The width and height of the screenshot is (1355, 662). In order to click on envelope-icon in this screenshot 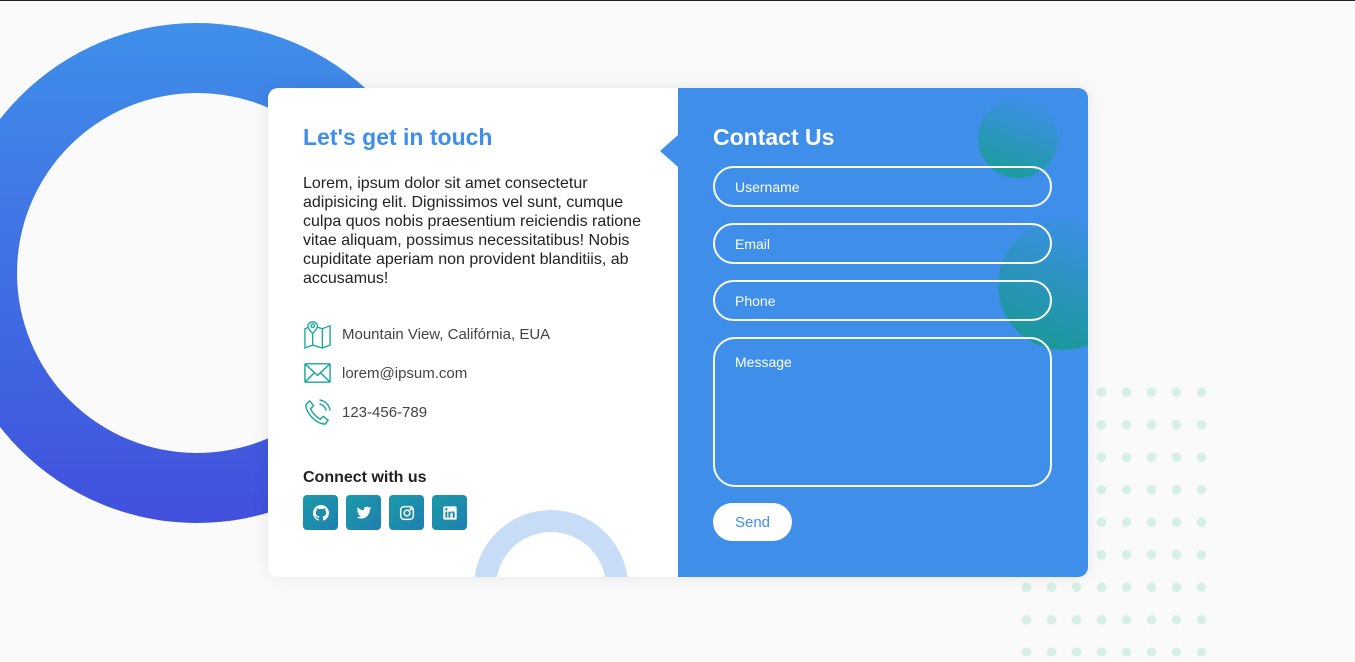, I will do `click(317, 372)`.